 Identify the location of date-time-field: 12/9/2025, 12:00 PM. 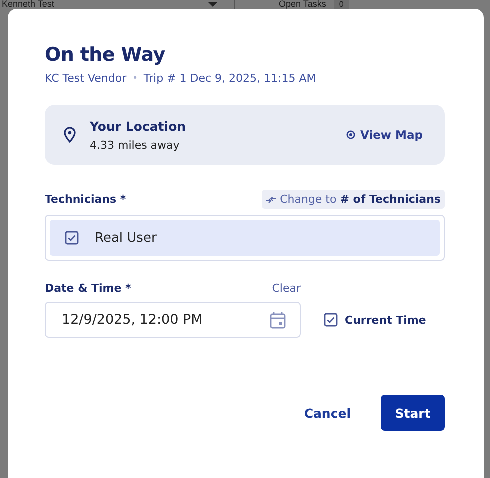
(173, 320).